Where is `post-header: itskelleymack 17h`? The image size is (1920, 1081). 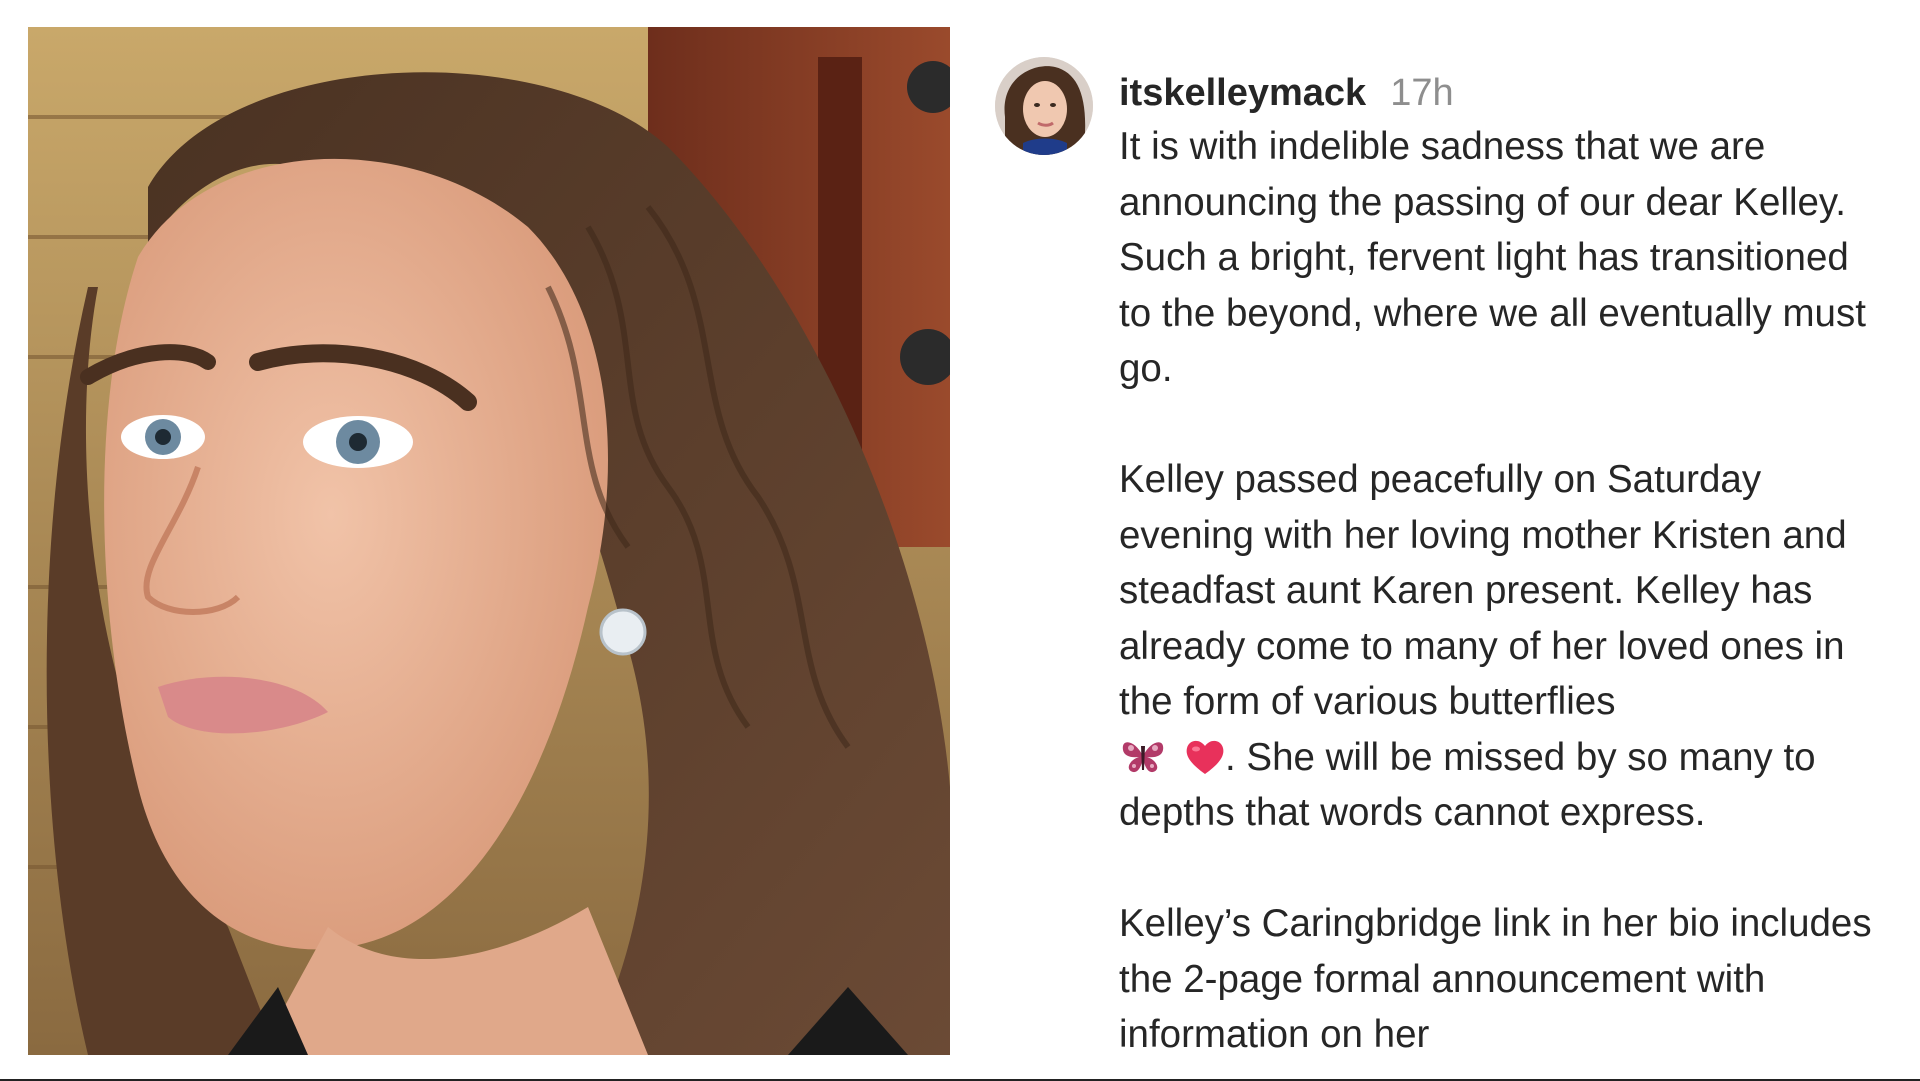
post-header: itskelleymack 17h is located at coordinates (1504, 87).